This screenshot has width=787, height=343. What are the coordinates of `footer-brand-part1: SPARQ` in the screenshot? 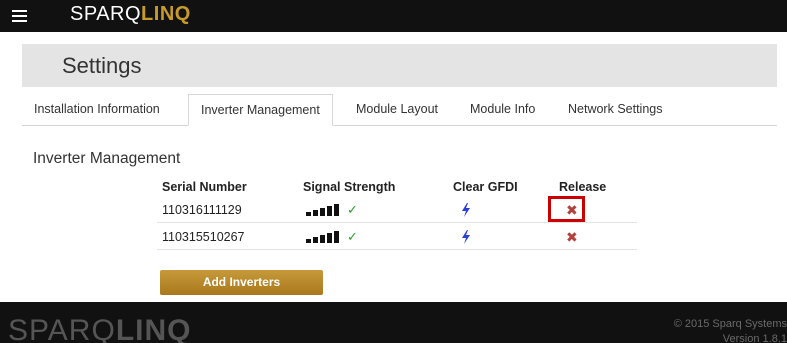 It's located at (62, 328).